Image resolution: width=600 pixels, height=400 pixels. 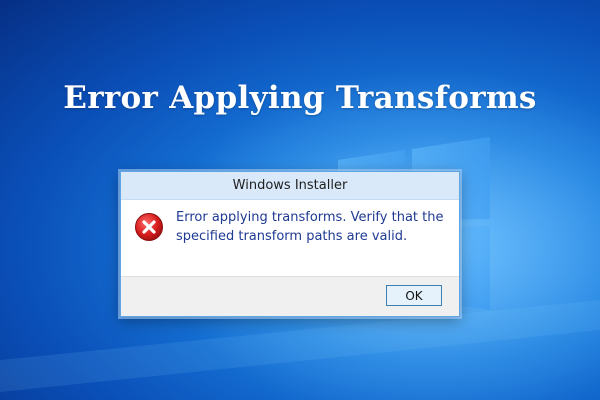 What do you see at coordinates (290, 296) in the screenshot?
I see `dialog-footer: OK` at bounding box center [290, 296].